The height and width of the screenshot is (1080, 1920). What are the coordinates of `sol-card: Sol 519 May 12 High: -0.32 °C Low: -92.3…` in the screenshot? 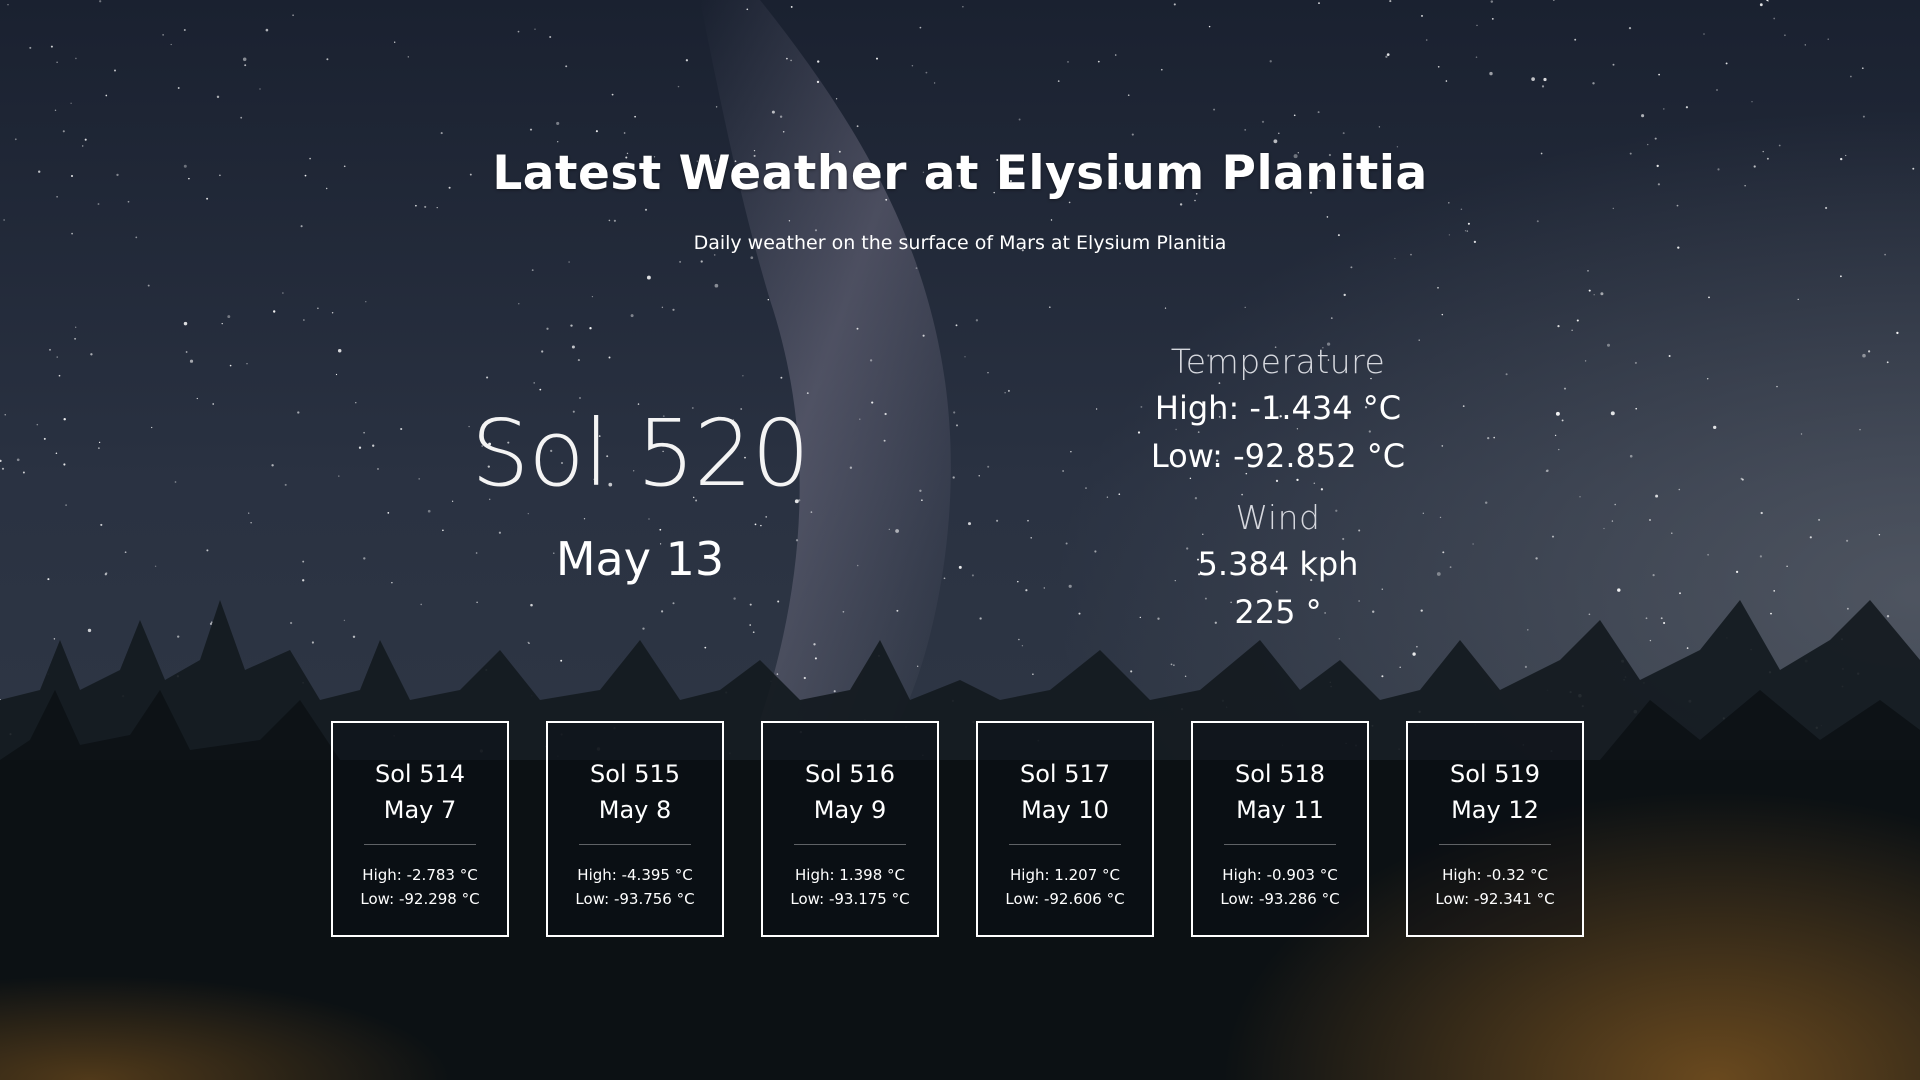 It's located at (1495, 829).